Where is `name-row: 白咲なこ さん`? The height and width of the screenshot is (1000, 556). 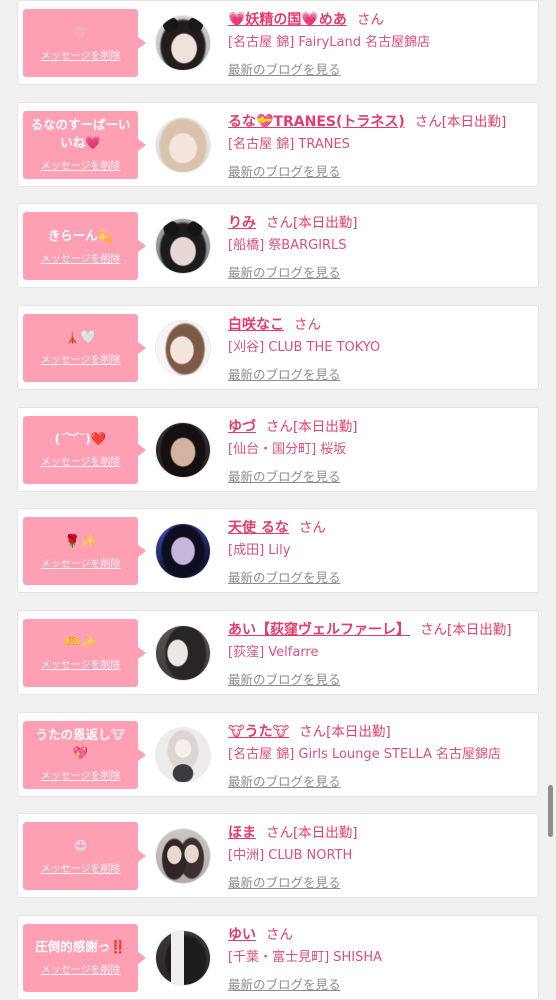 name-row: 白咲なこ さん is located at coordinates (274, 324).